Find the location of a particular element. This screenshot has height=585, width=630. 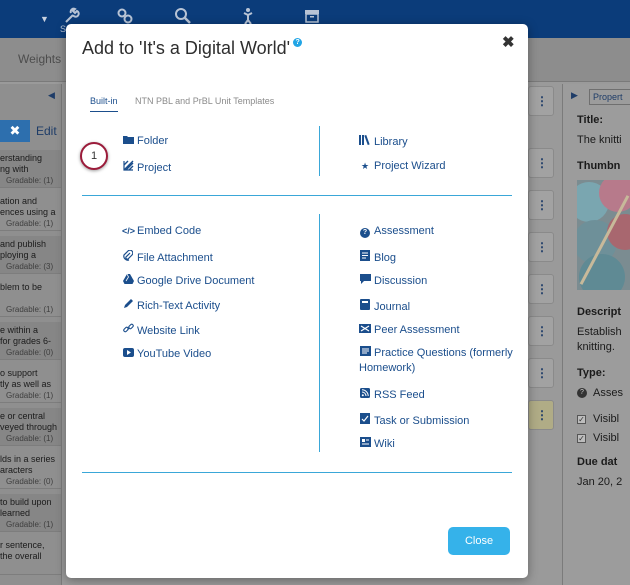

edit-link: Edit is located at coordinates (46, 131).